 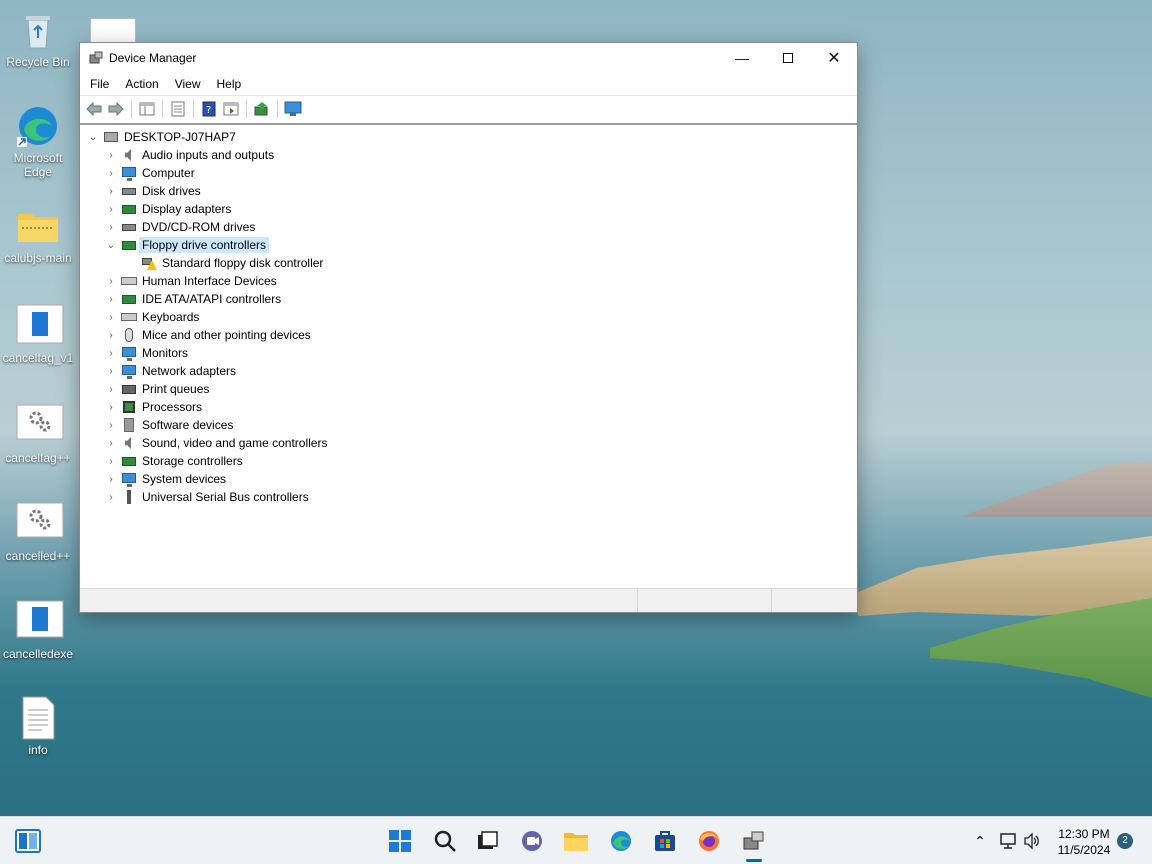 What do you see at coordinates (38, 726) in the screenshot?
I see `desktop-icon-info: info` at bounding box center [38, 726].